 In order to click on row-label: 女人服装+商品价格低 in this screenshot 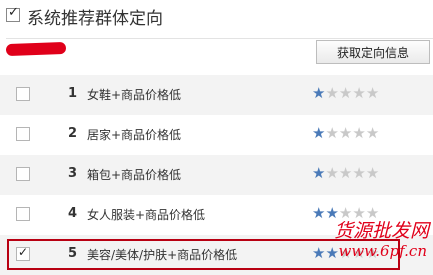, I will do `click(146, 215)`.